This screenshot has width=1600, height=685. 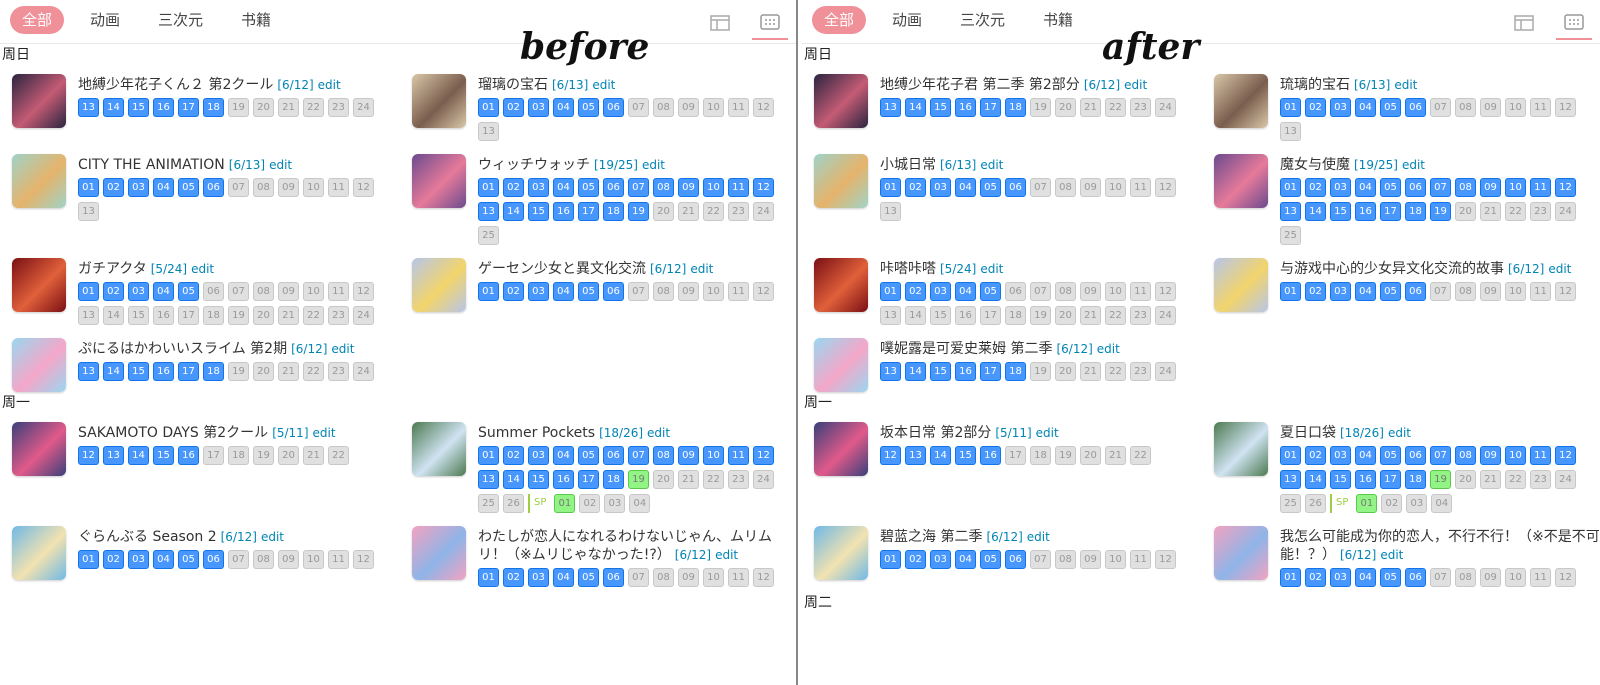 What do you see at coordinates (536, 433) in the screenshot?
I see `subject-title: Summer Pockets` at bounding box center [536, 433].